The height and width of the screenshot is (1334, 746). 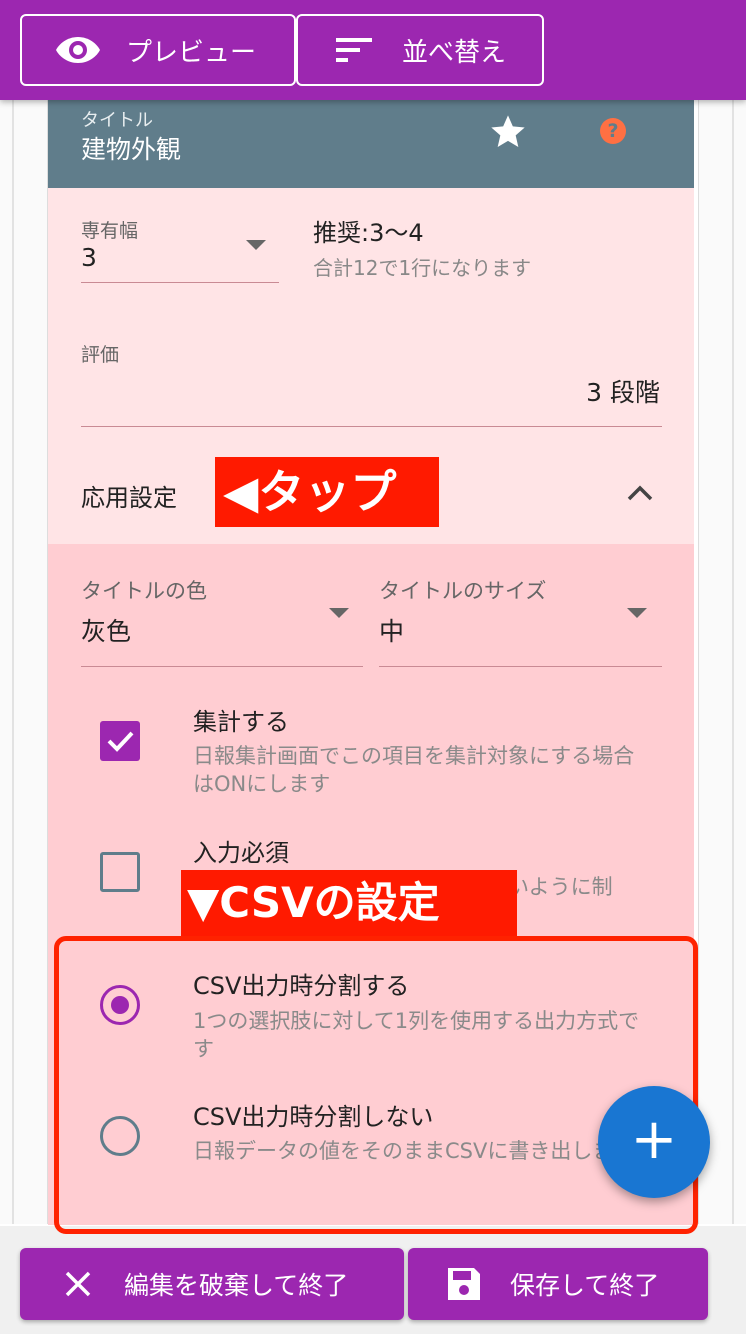 I want to click on chevron-up-icon, so click(x=640, y=492).